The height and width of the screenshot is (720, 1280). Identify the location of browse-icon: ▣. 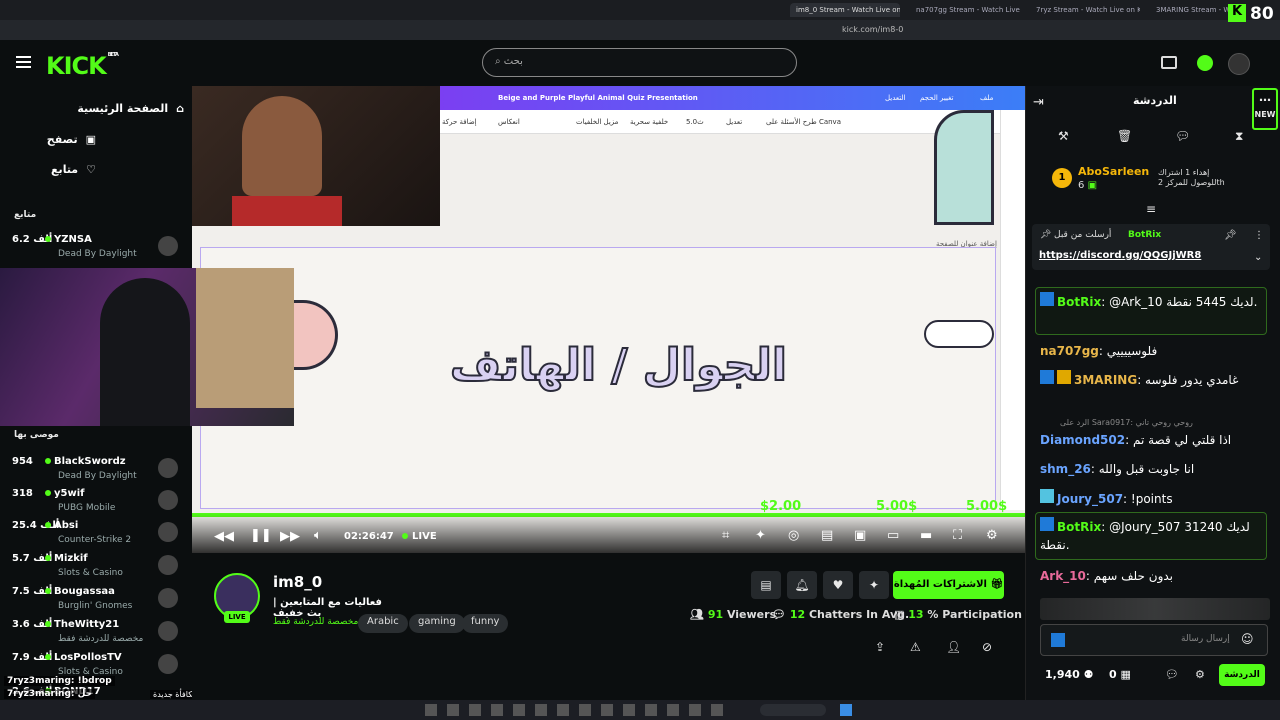
(90, 139).